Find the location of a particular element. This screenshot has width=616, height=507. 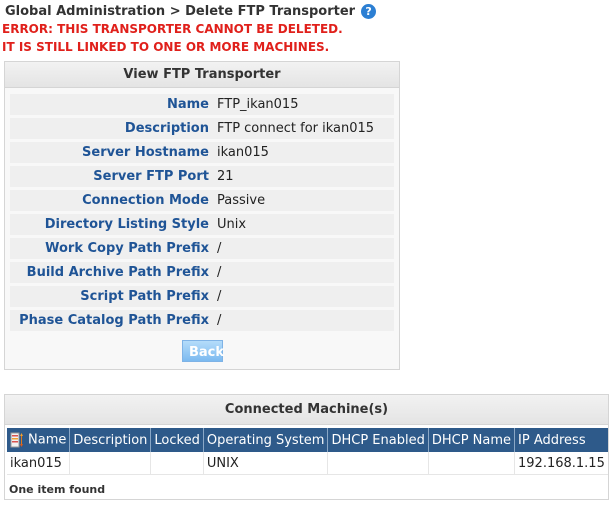

field-value: FTP_ikan015 is located at coordinates (258, 104).